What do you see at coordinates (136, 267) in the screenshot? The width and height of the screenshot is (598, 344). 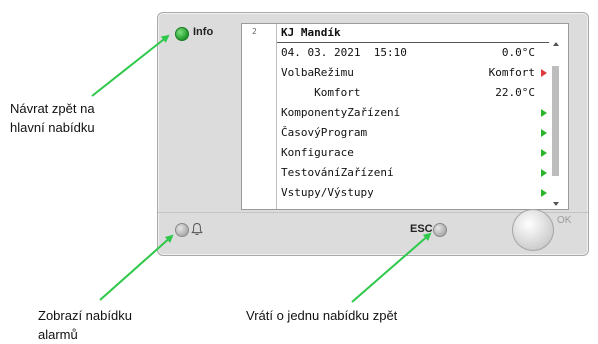 I see `arrow-to-alarm` at bounding box center [136, 267].